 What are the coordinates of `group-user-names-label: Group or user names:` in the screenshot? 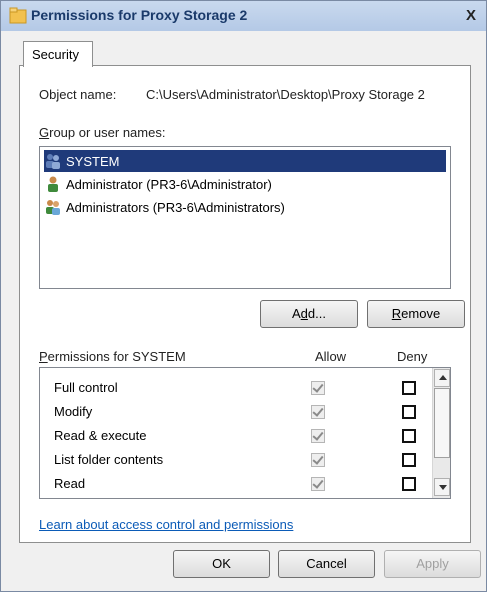 It's located at (102, 132).